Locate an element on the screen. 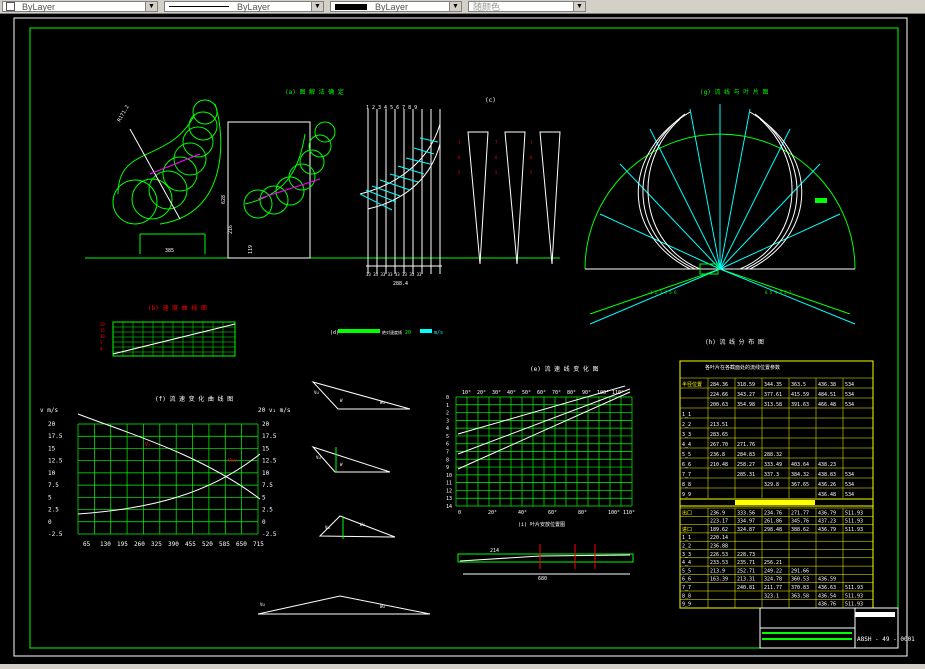  y-tick-label: 10 is located at coordinates (52, 473).